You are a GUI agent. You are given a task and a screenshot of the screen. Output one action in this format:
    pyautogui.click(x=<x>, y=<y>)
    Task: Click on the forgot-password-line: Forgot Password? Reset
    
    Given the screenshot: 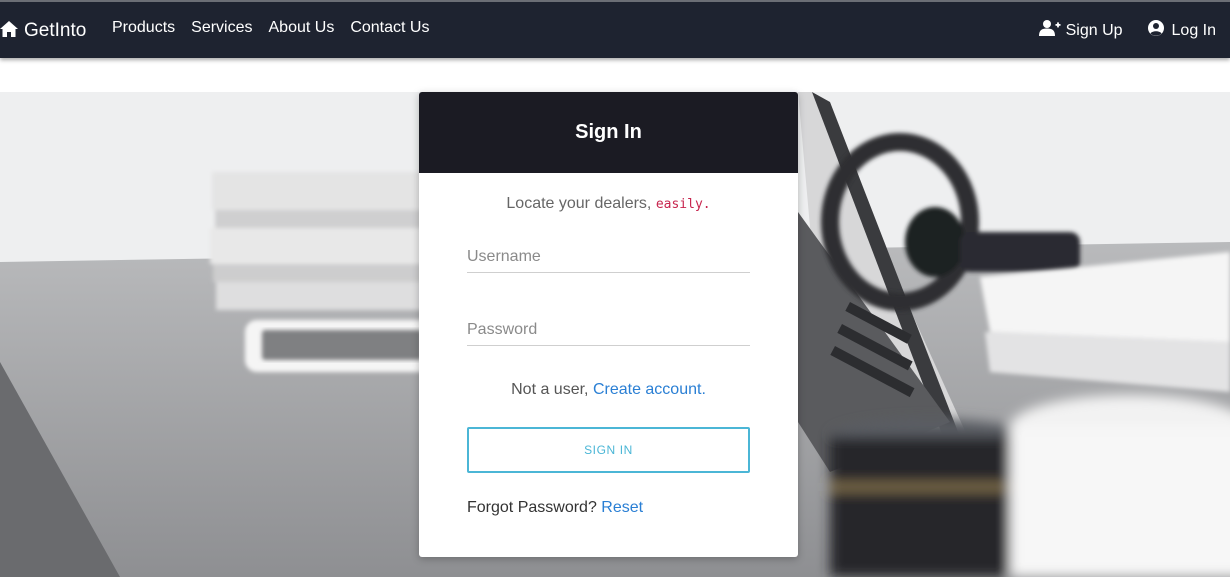 What is the action you would take?
    pyautogui.click(x=555, y=508)
    